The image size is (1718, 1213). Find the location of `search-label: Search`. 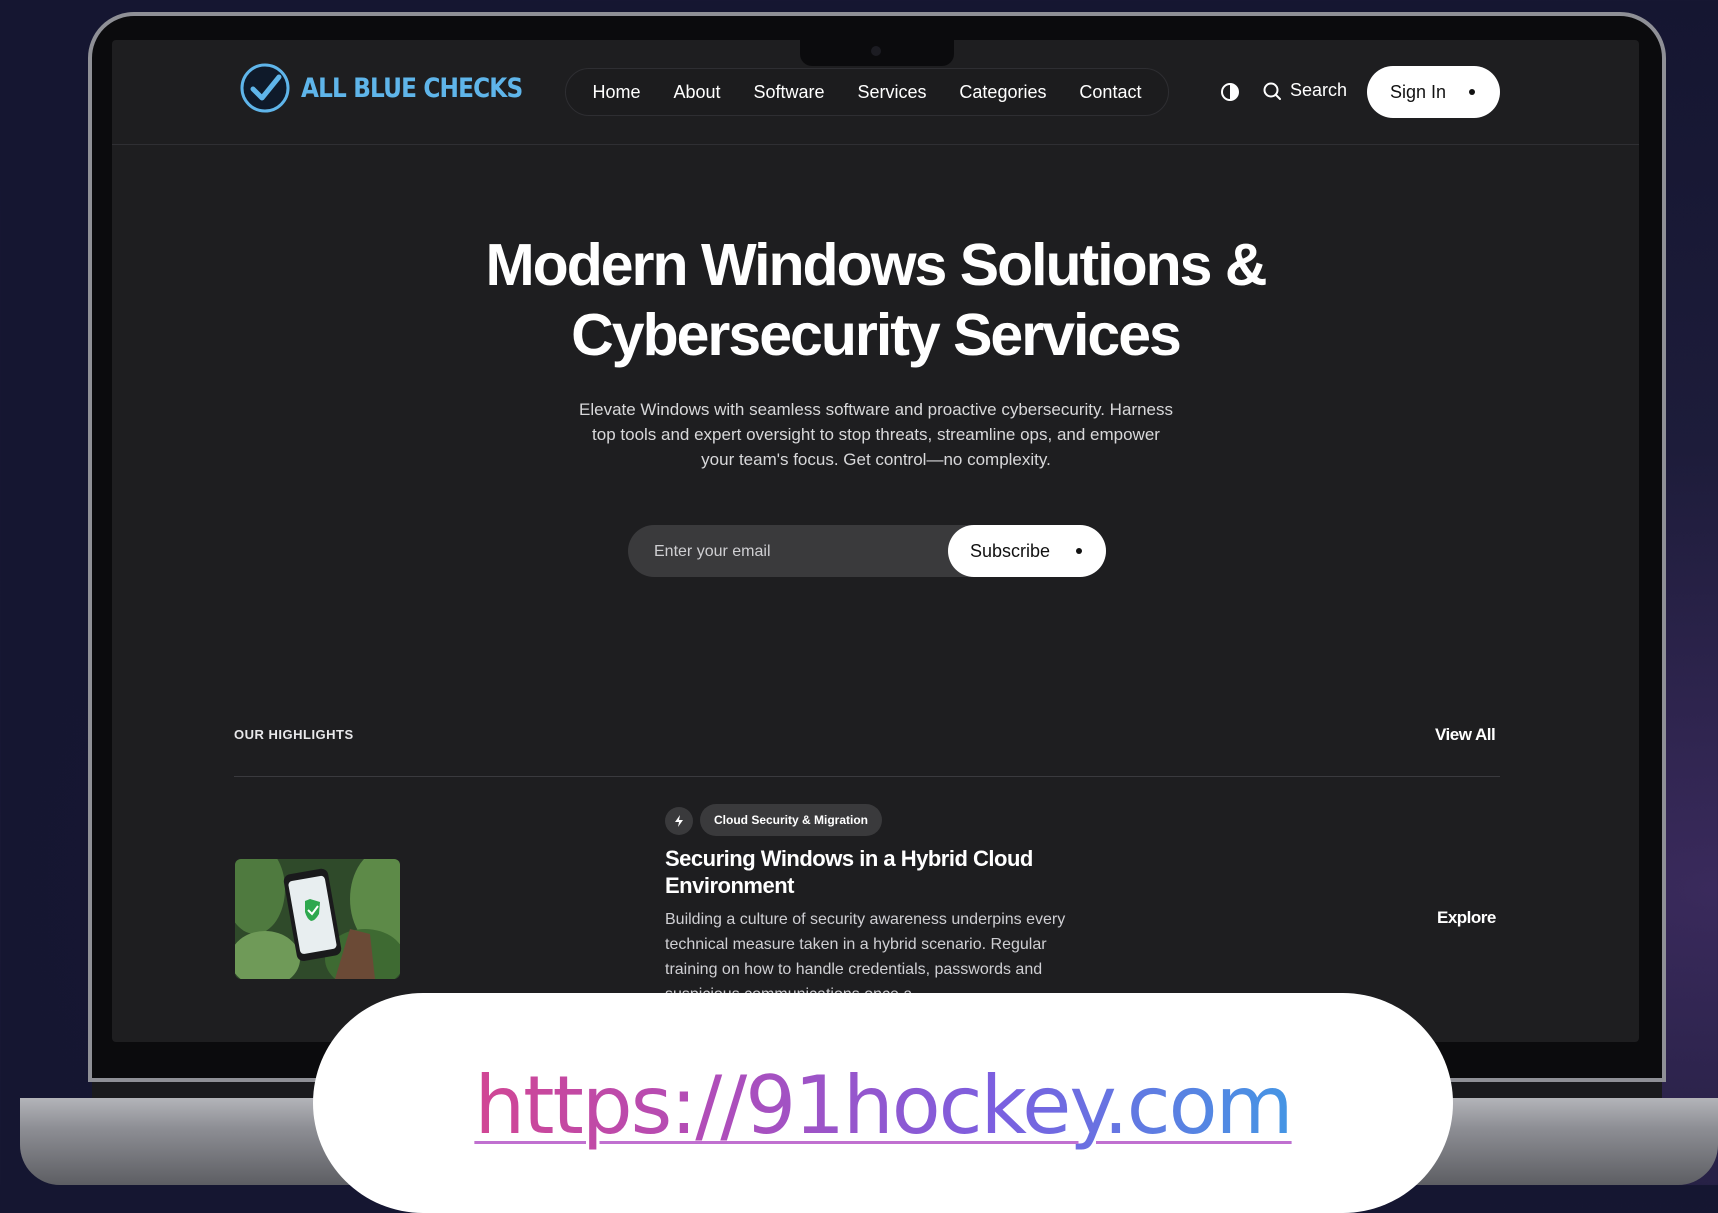

search-label: Search is located at coordinates (1319, 90).